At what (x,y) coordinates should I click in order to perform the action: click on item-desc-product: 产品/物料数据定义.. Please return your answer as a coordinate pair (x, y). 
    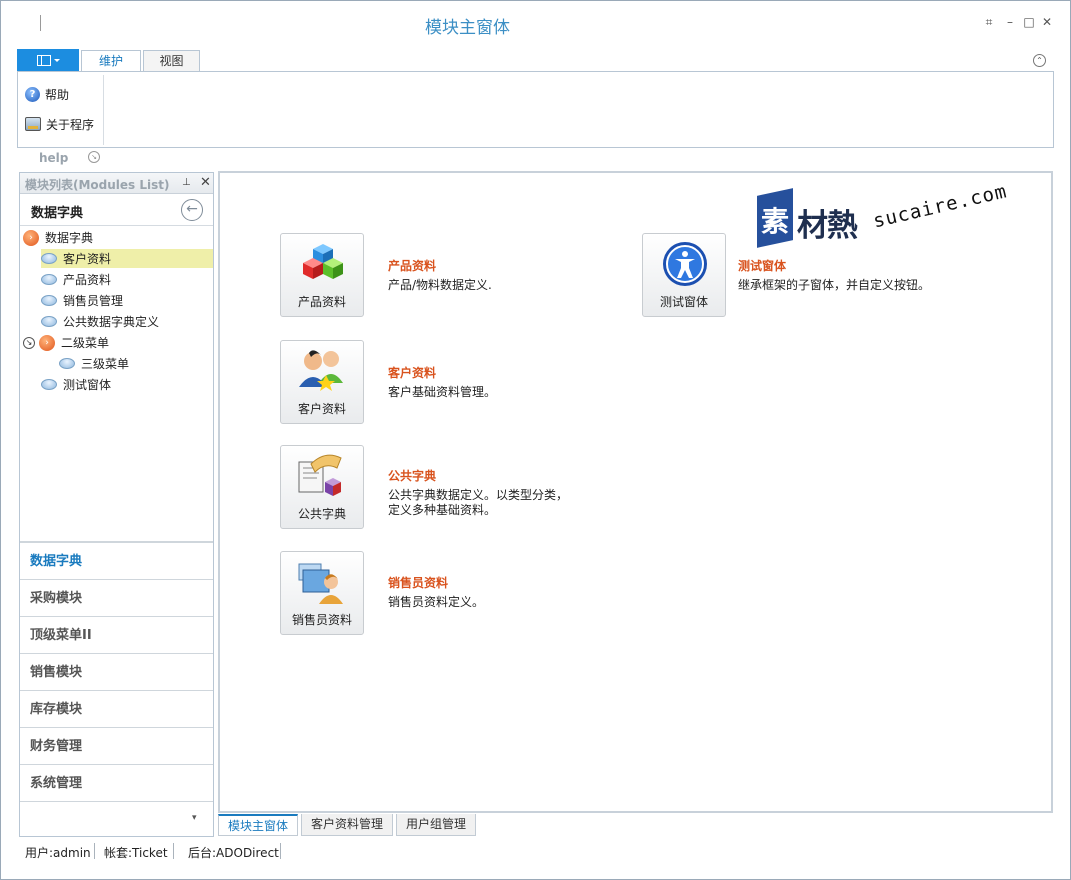
    Looking at the image, I should click on (440, 285).